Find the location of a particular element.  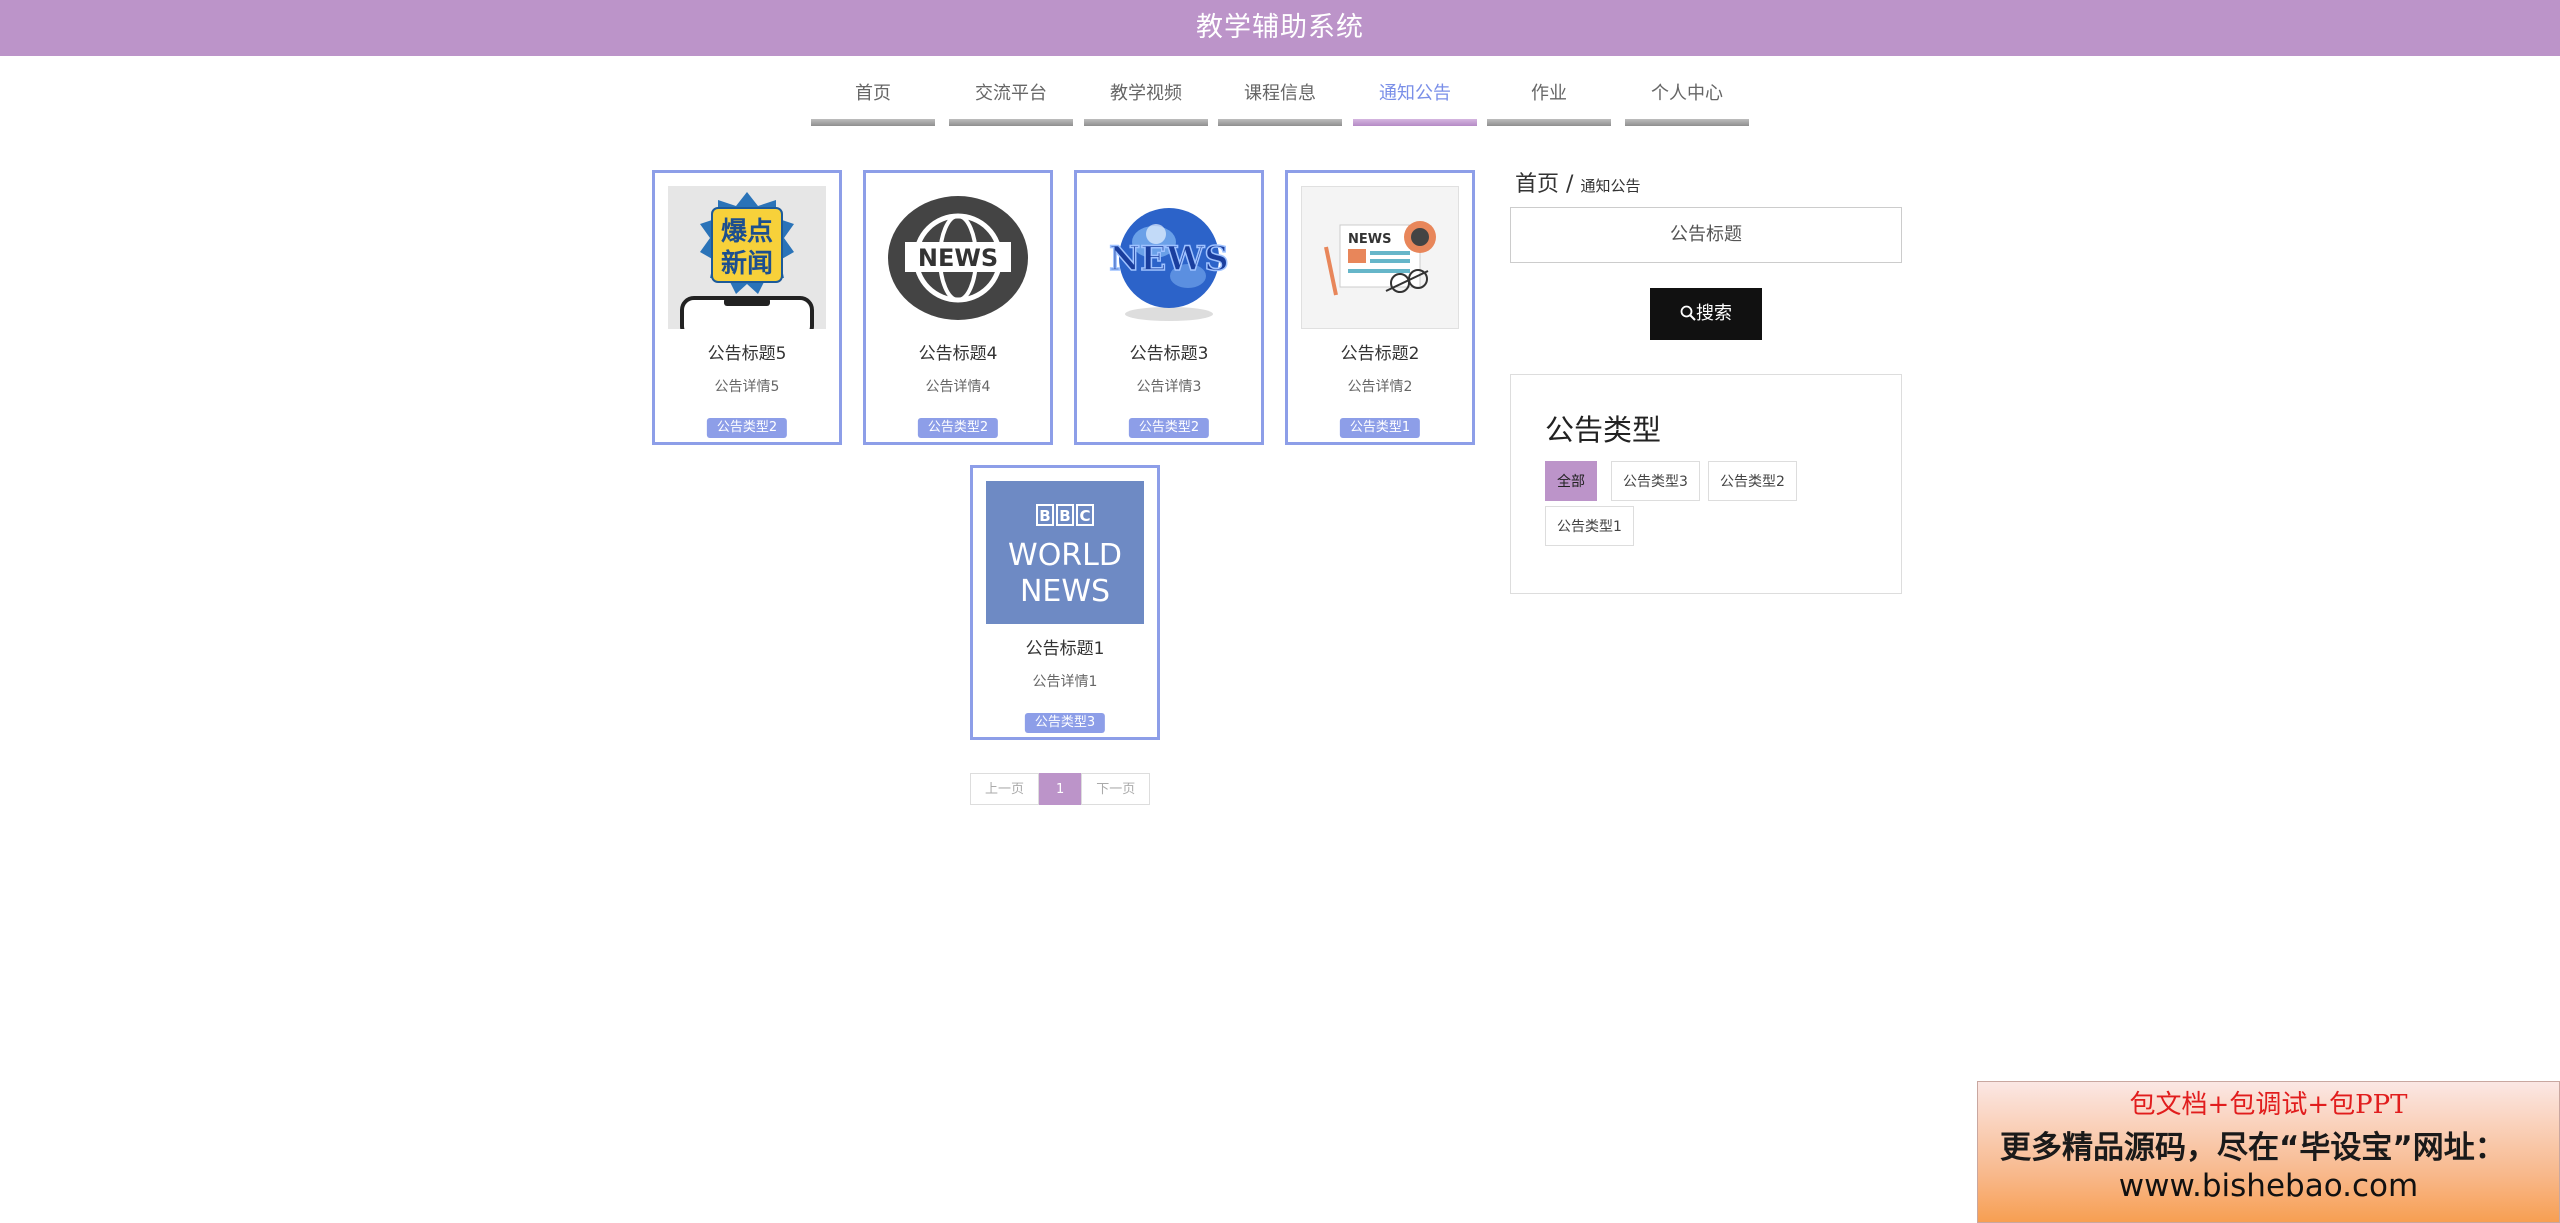

notice-card: NEWS 公告标题2 公告详情2 公告类型1 is located at coordinates (1380, 307).